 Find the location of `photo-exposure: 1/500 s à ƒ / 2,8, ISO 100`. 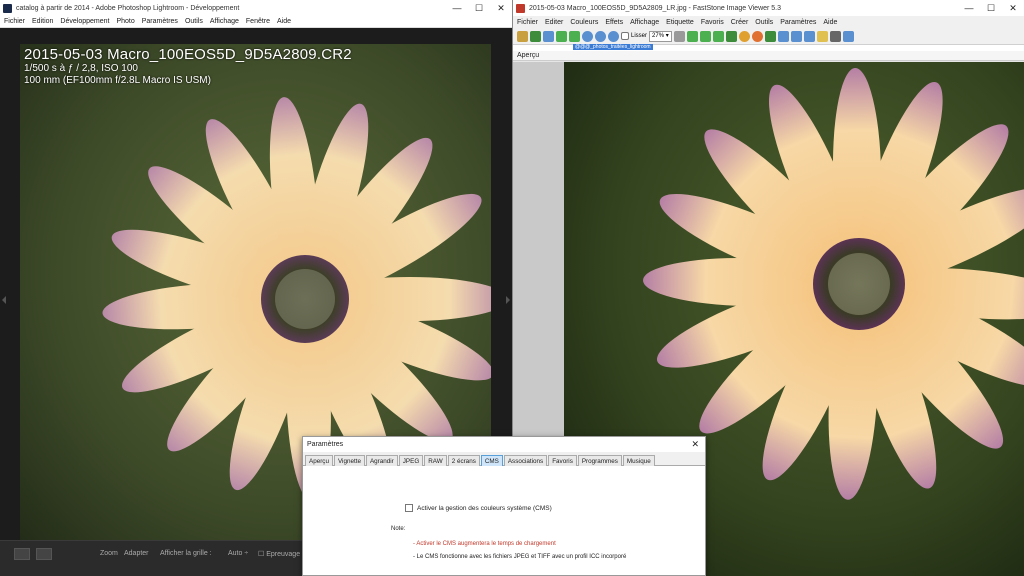

photo-exposure: 1/500 s à ƒ / 2,8, ISO 100 is located at coordinates (81, 68).